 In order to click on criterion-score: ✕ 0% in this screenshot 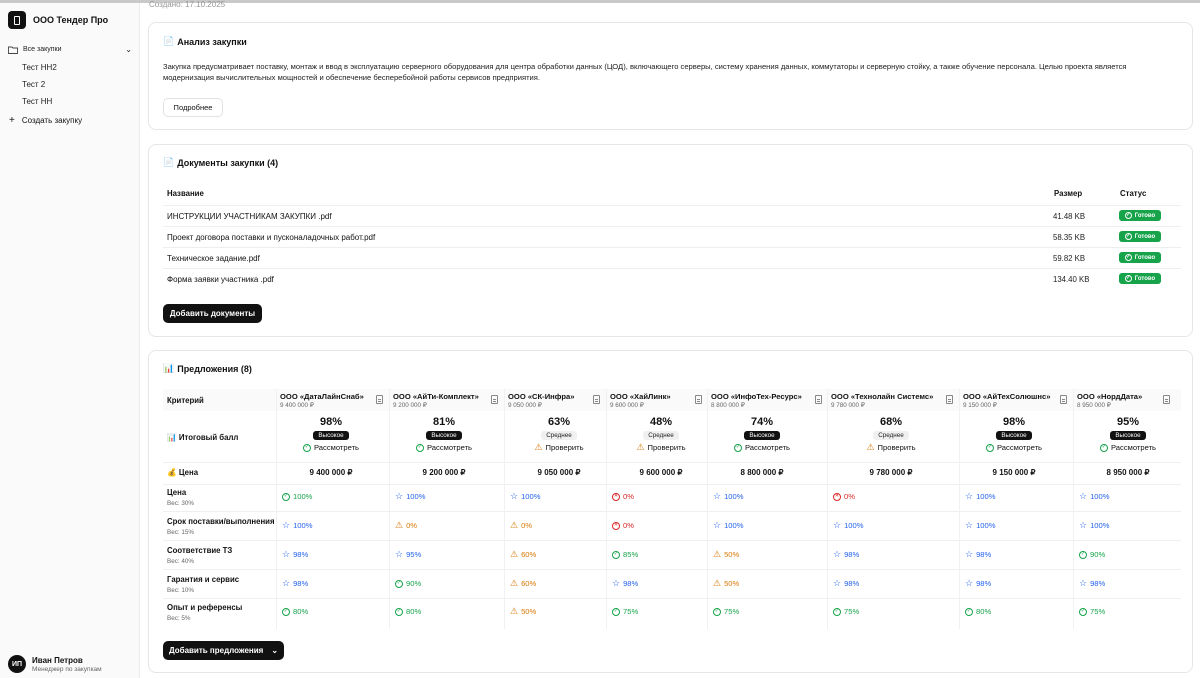, I will do `click(844, 496)`.